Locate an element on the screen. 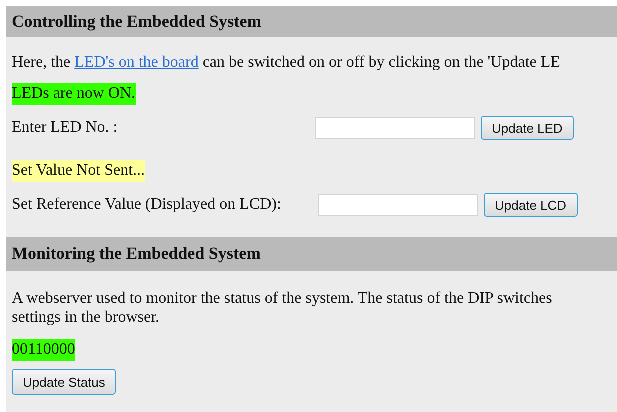 The image size is (617, 412). section-header: Controlling the Embedded System is located at coordinates (311, 21).